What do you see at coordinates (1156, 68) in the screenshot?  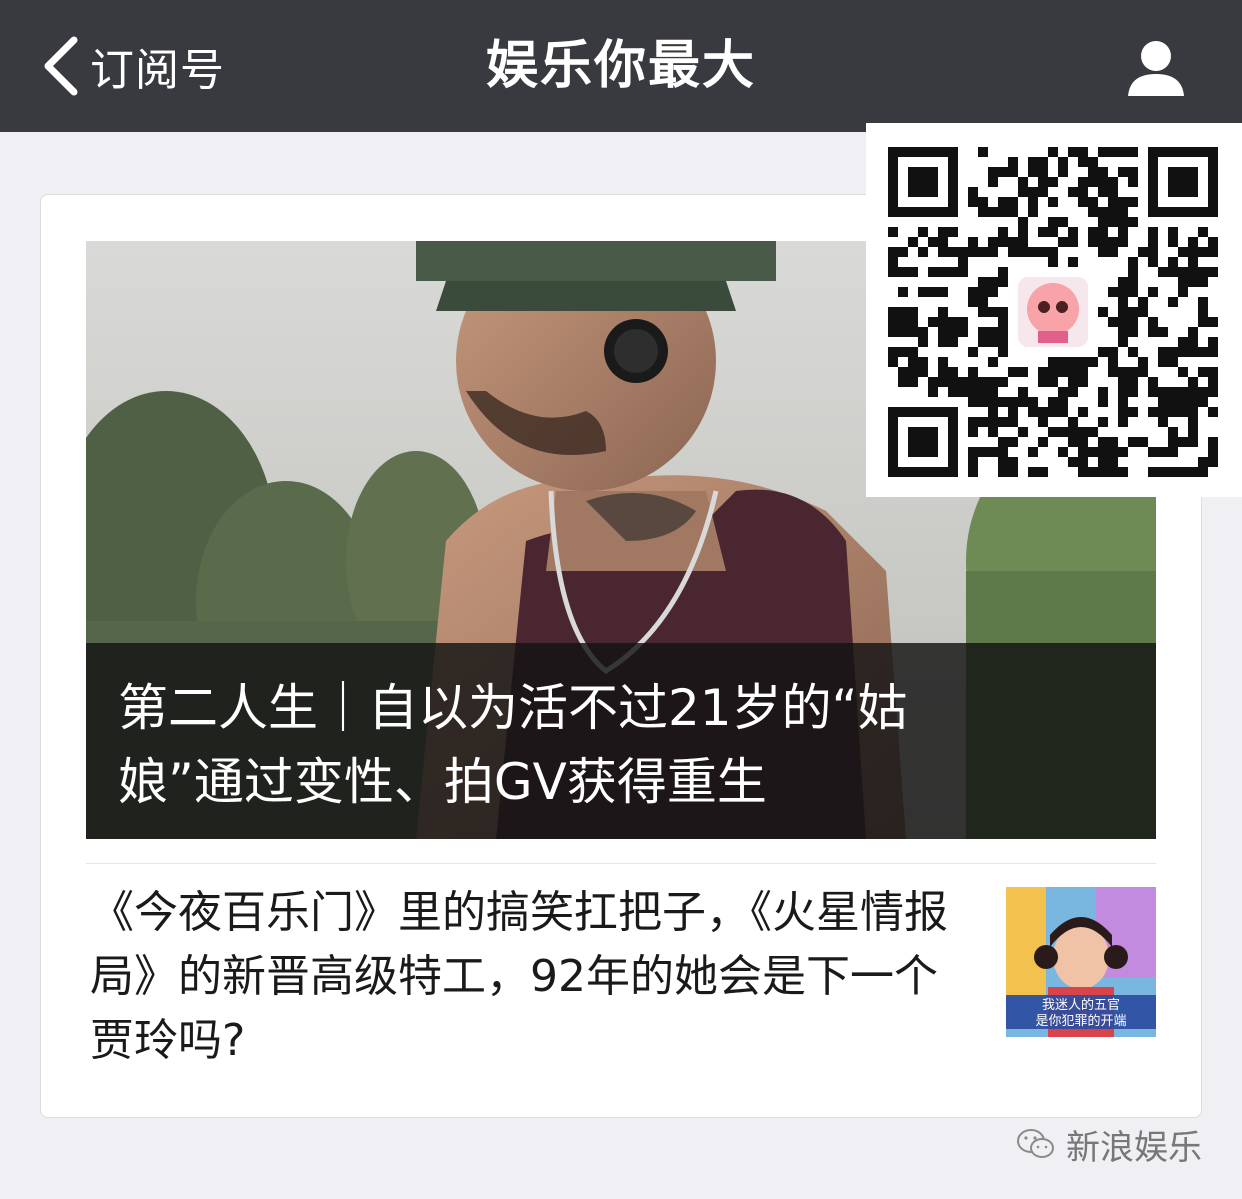 I see `person-icon` at bounding box center [1156, 68].